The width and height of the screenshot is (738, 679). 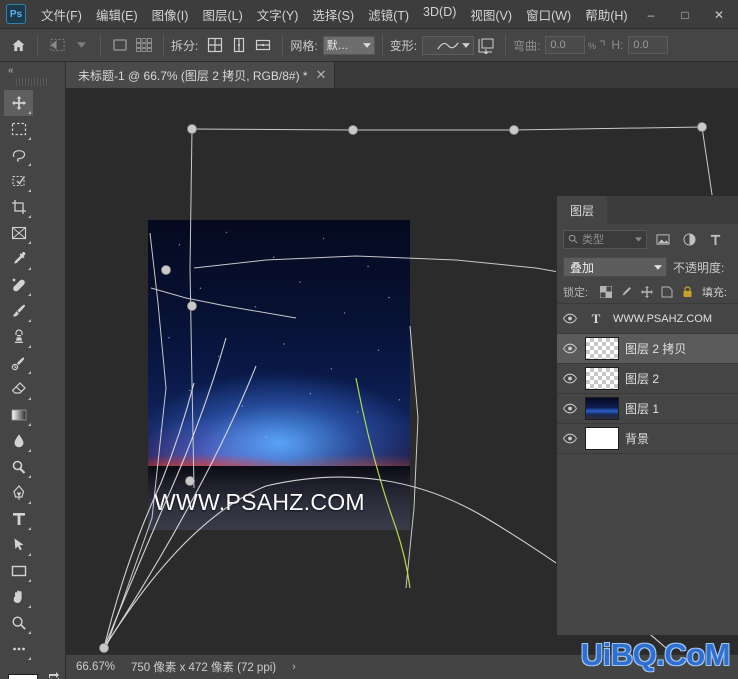 I want to click on panel-grip, so click(x=32, y=82).